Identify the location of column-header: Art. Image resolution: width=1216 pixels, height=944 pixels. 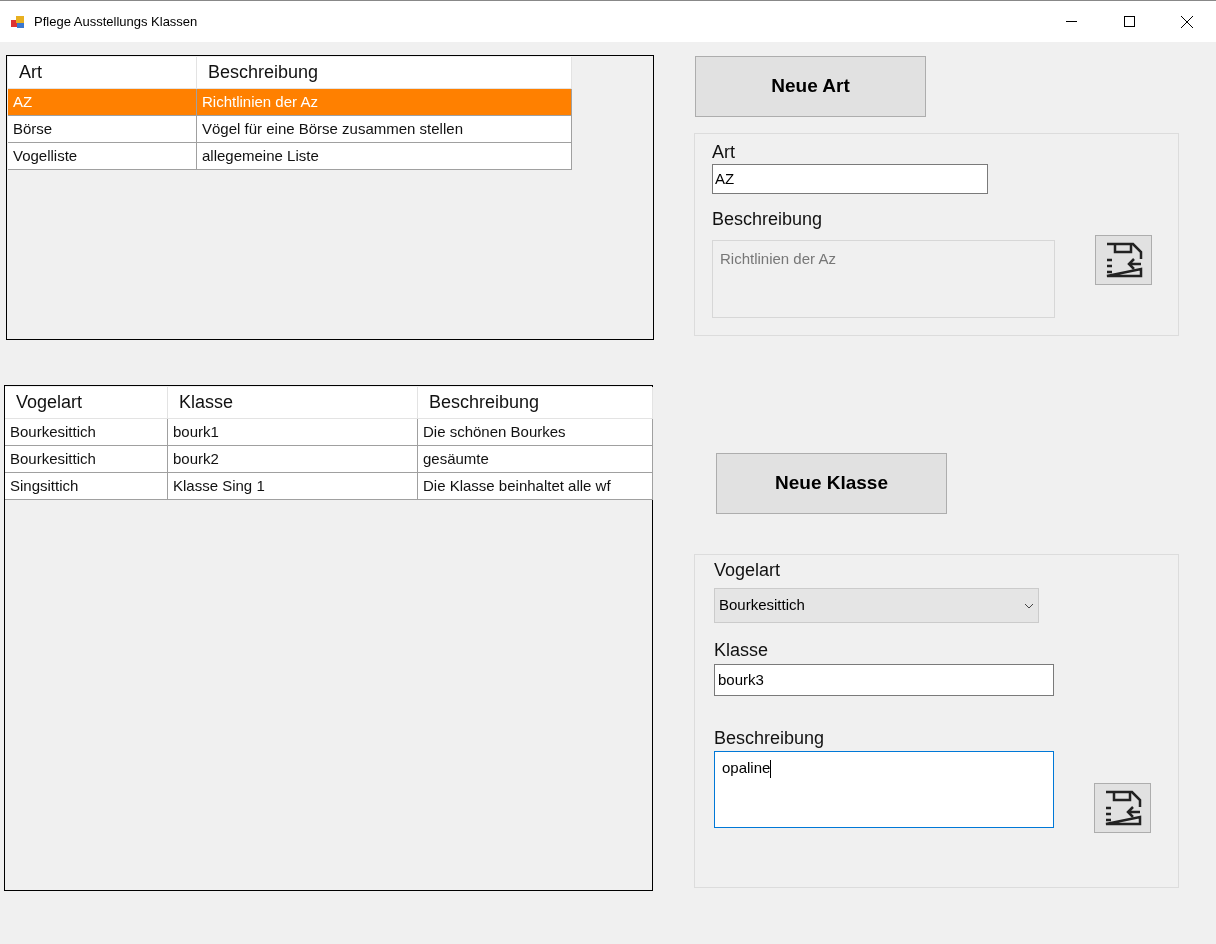
(102, 73).